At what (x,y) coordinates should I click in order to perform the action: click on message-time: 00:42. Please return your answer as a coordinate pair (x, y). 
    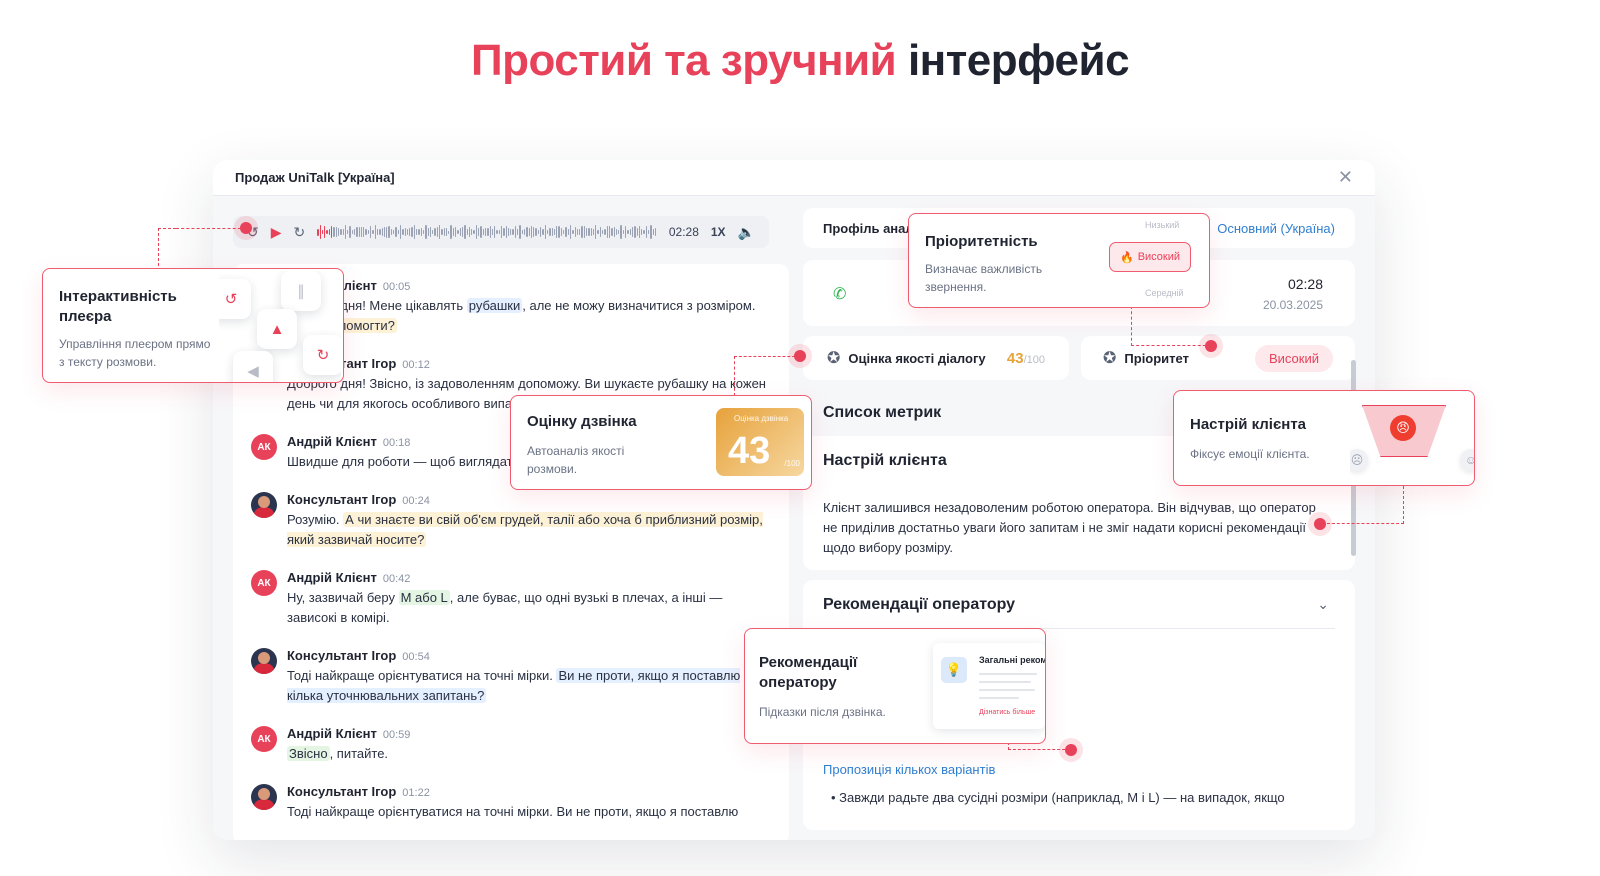
    Looking at the image, I should click on (397, 579).